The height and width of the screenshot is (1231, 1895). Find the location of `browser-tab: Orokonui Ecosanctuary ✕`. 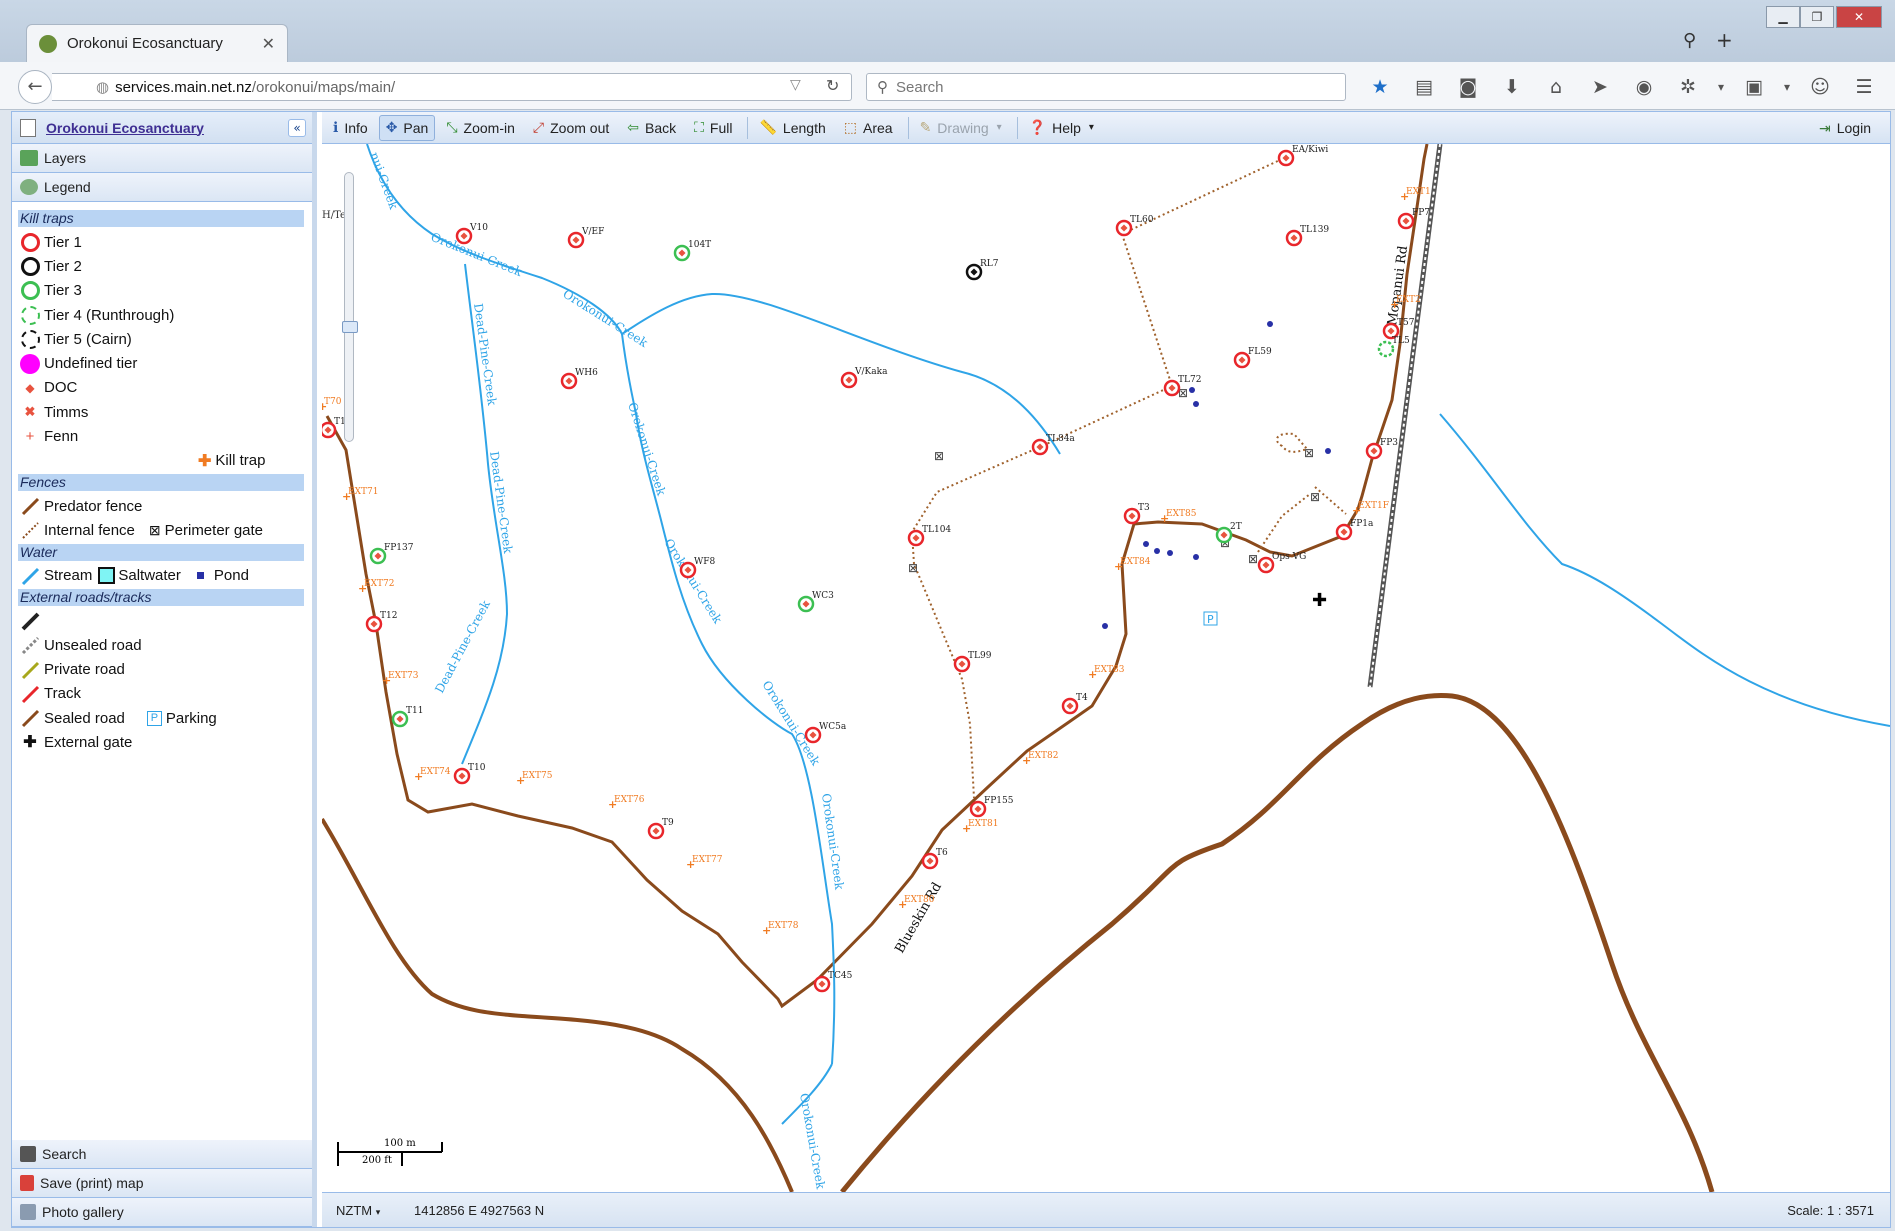

browser-tab: Orokonui Ecosanctuary ✕ is located at coordinates (157, 43).